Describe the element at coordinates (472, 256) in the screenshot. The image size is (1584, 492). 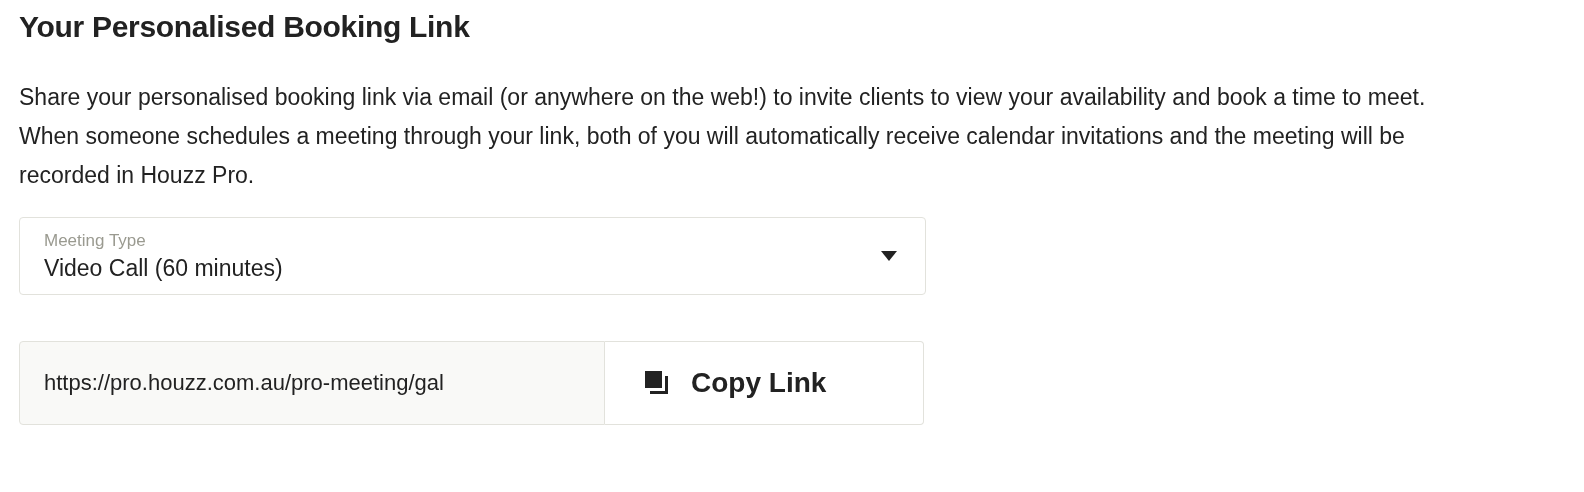
I see `meeting-type-dropdown: Meeting Type Video Call (60 minutes)` at that location.